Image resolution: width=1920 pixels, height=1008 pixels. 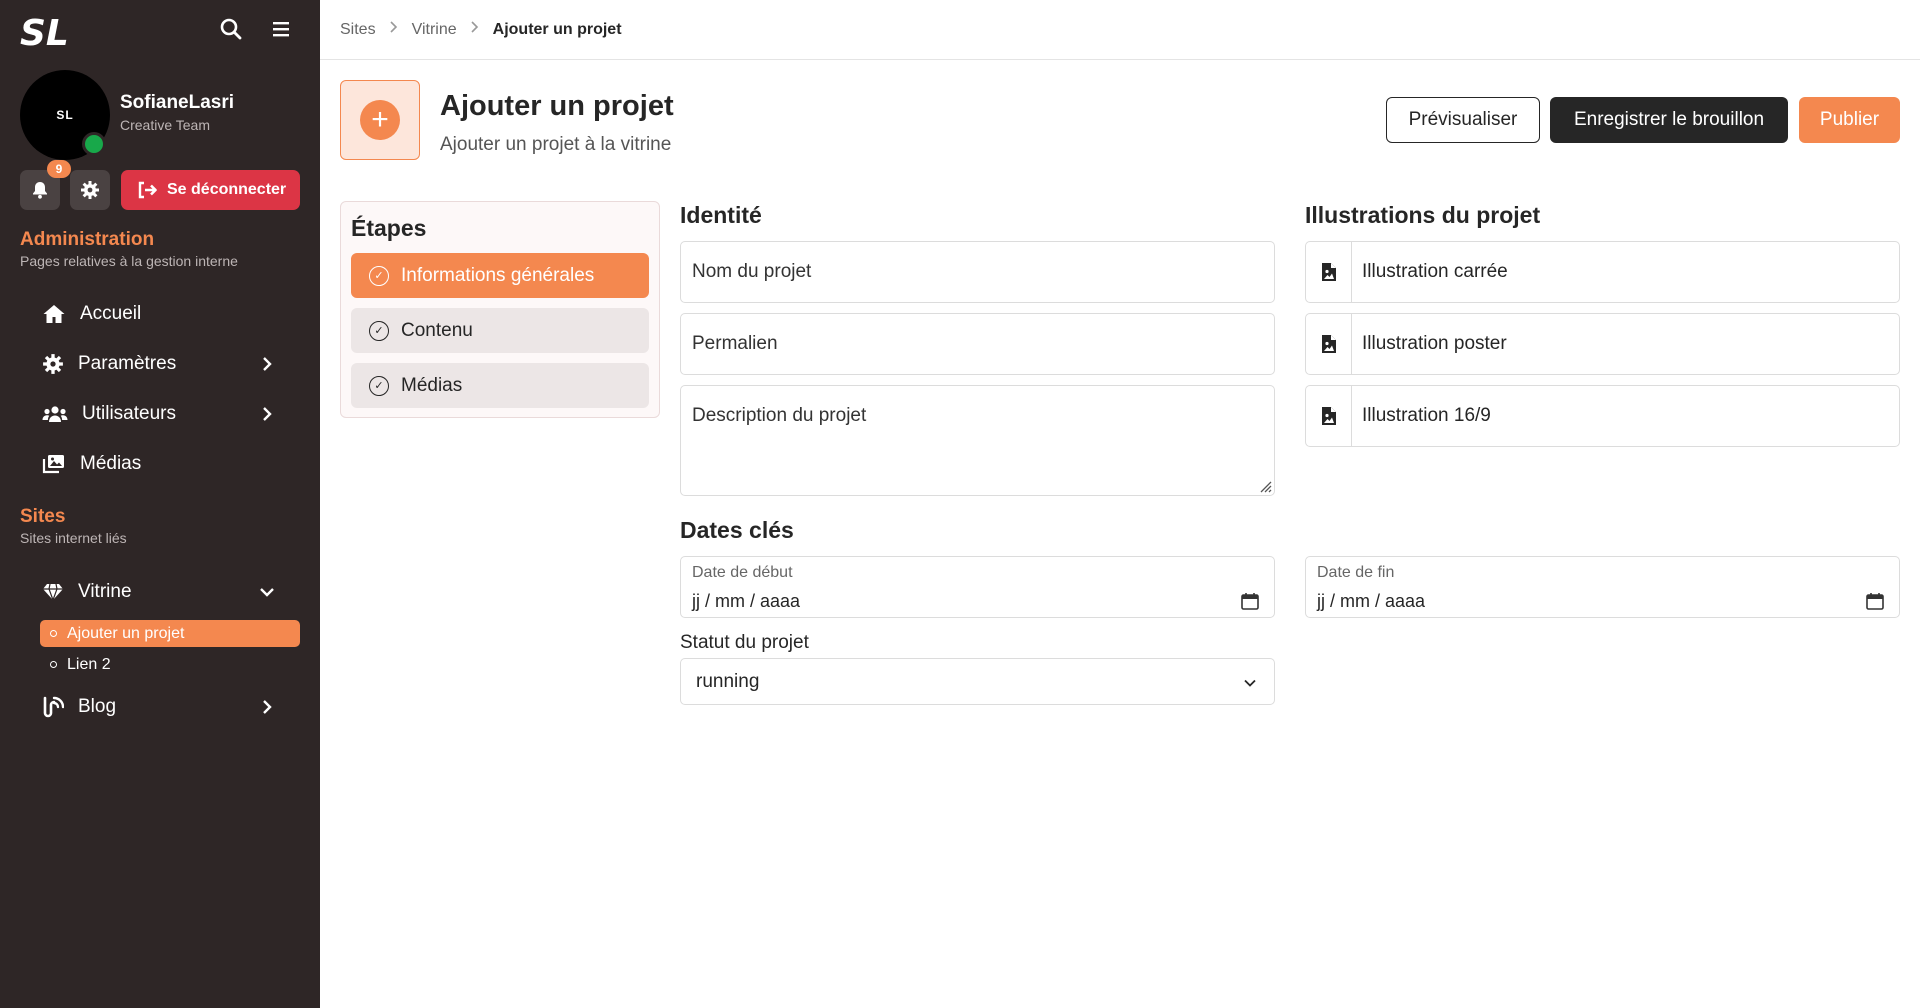 What do you see at coordinates (434, 30) in the screenshot?
I see `breadcrumb-item-vitrine: Vitrine` at bounding box center [434, 30].